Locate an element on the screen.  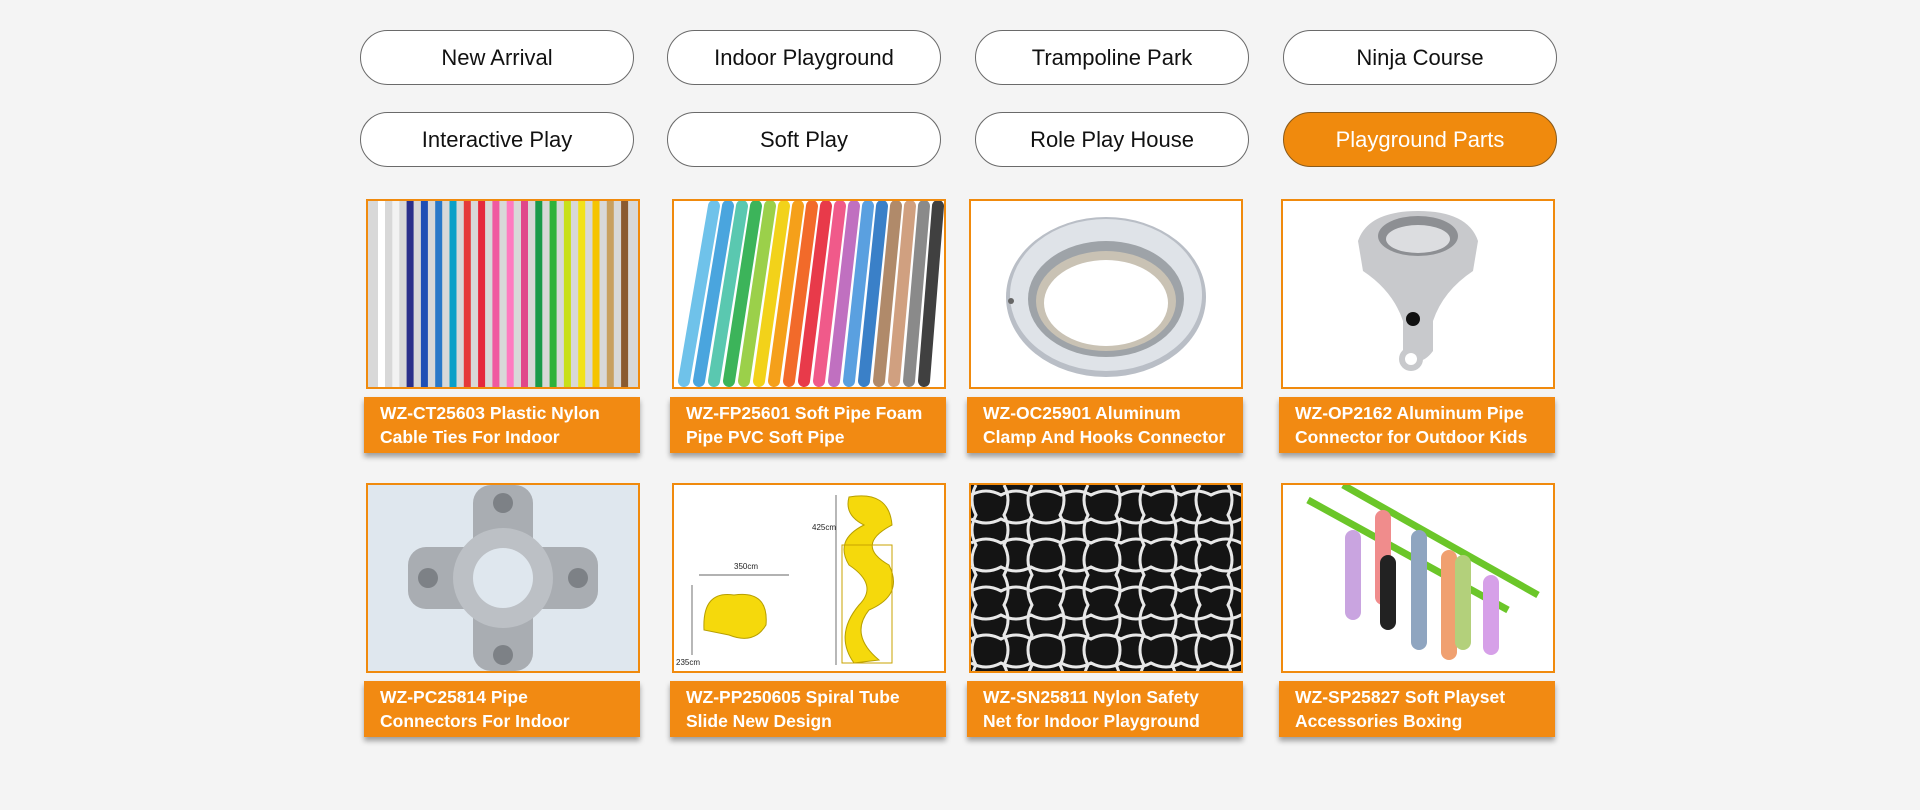
category-label: Trampoline Park is located at coordinates (1112, 57).